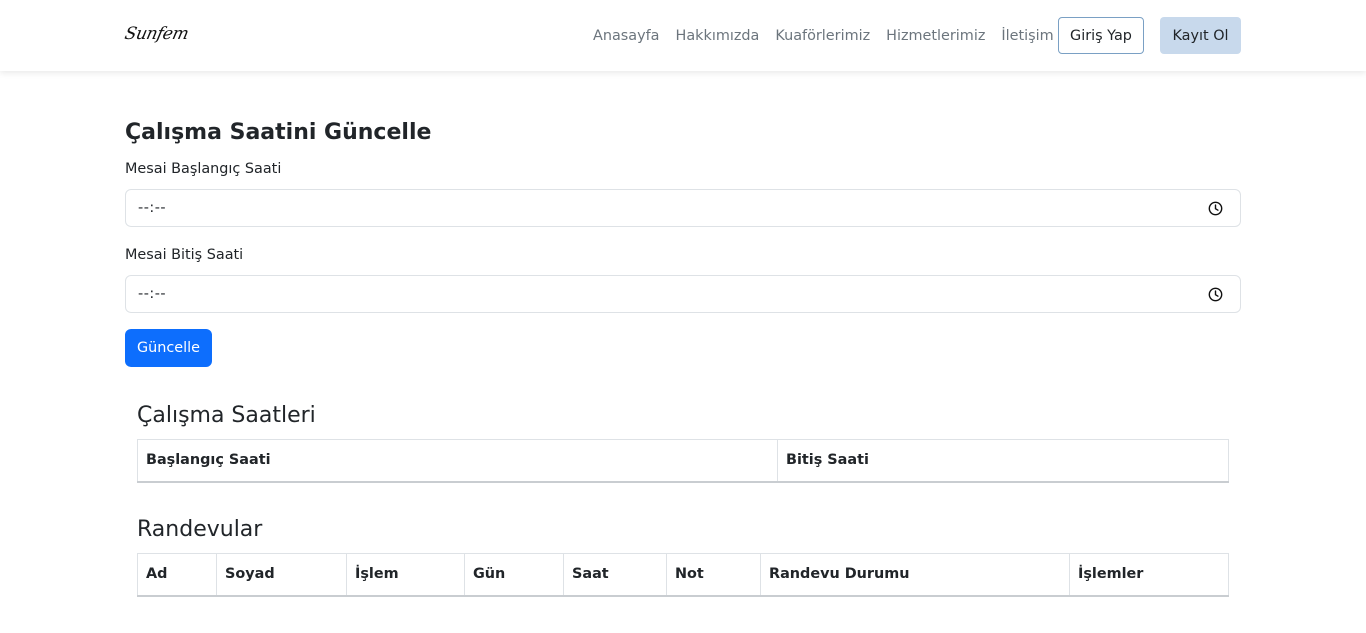 Image resolution: width=1366 pixels, height=633 pixels. Describe the element at coordinates (1003, 461) in the screenshot. I see `column-header: Bitiş Saati` at that location.